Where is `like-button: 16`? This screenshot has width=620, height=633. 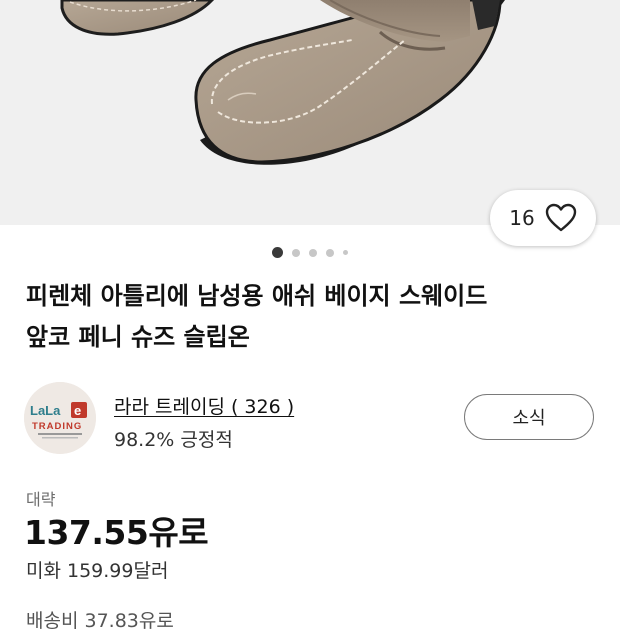
like-button: 16 is located at coordinates (543, 218).